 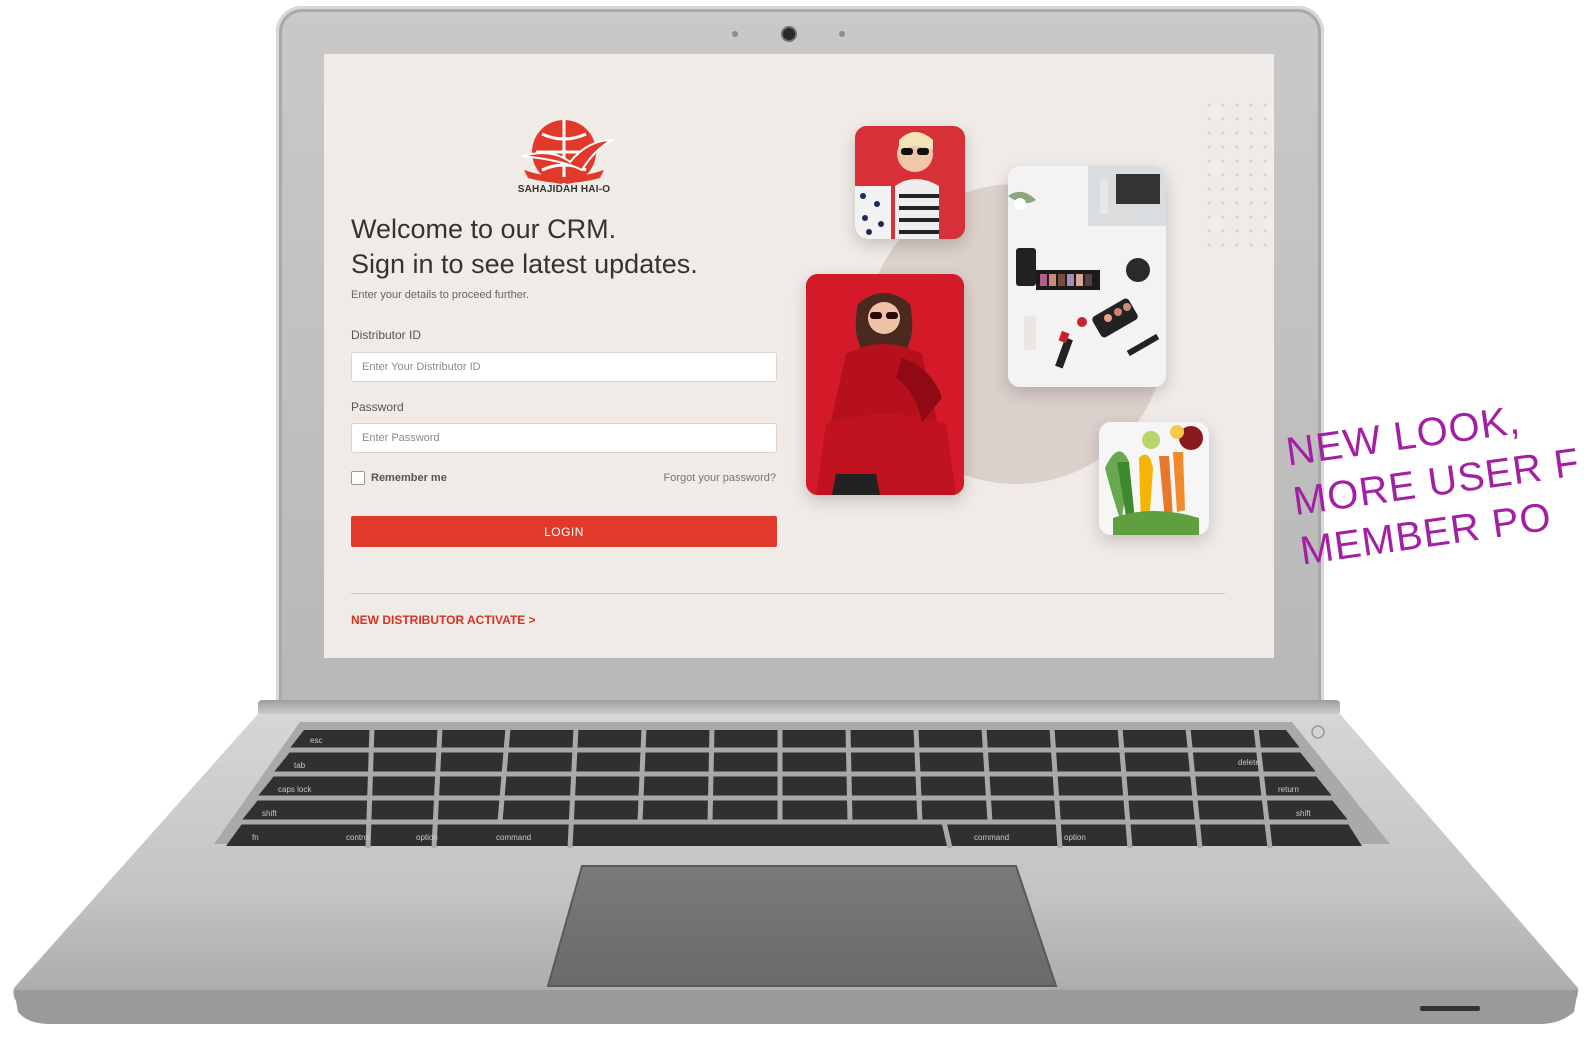 I want to click on key-esc: esc, so click(x=316, y=740).